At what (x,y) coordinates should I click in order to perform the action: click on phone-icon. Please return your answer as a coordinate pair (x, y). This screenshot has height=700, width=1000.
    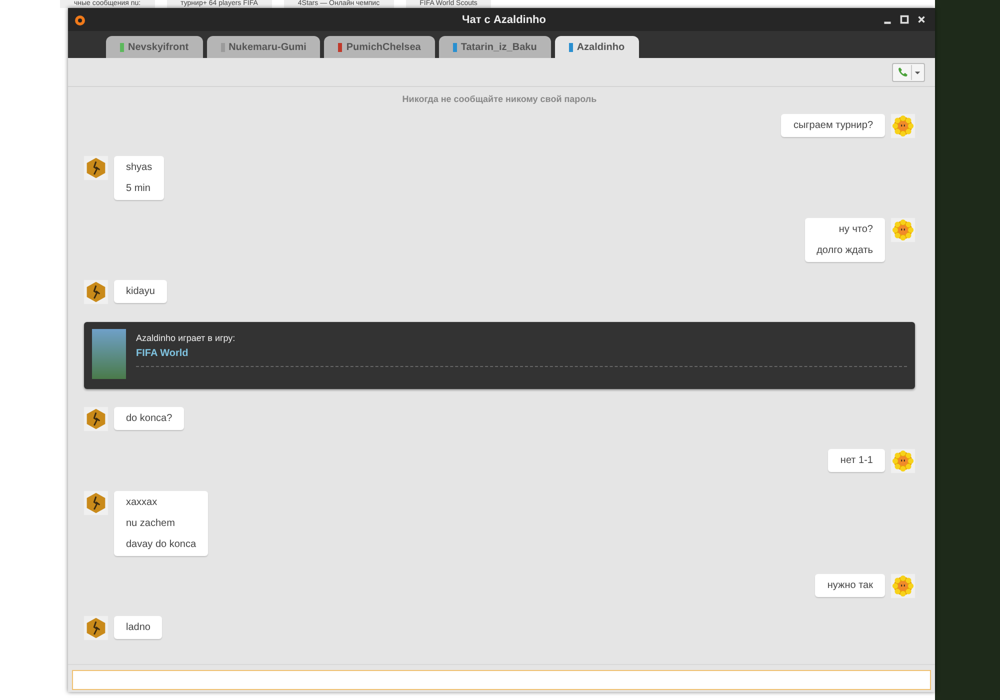
    Looking at the image, I should click on (903, 72).